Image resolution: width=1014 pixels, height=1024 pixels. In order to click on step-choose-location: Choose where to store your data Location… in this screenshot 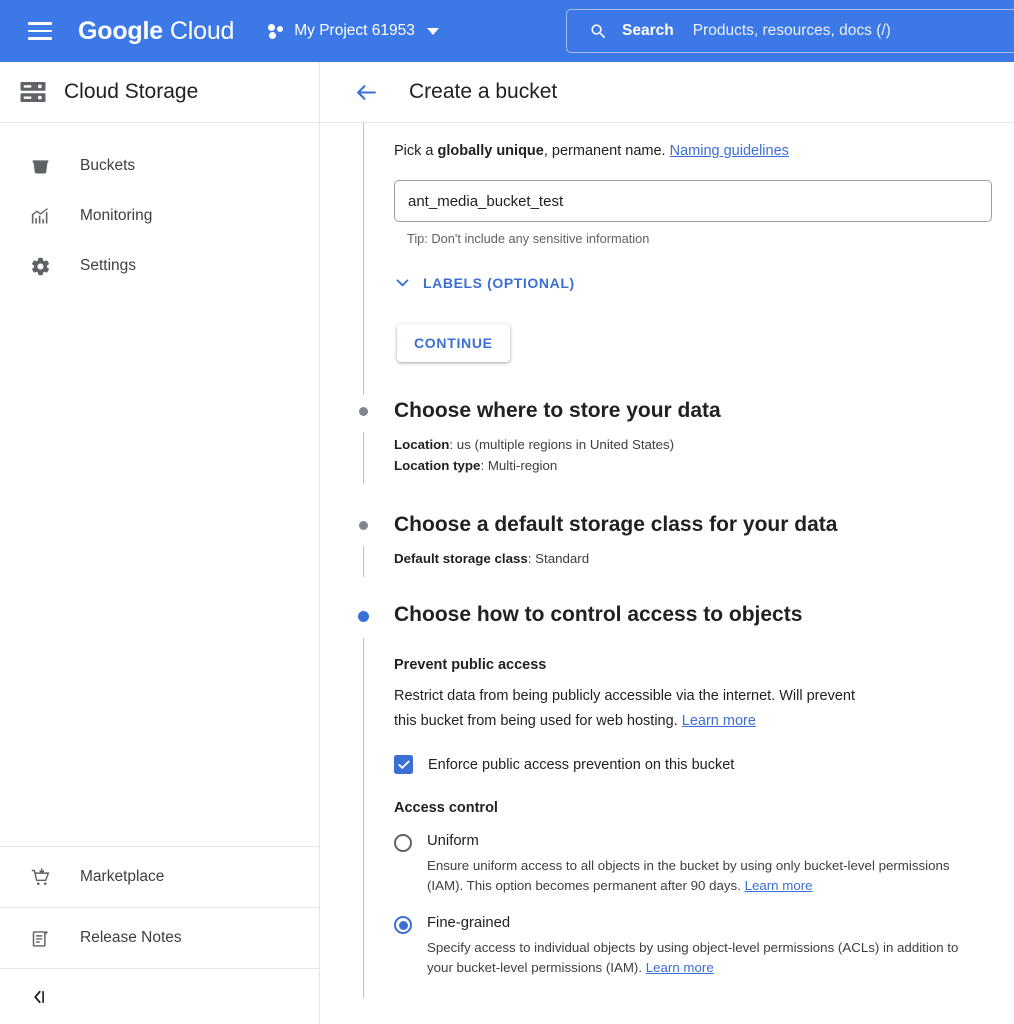, I will do `click(667, 441)`.